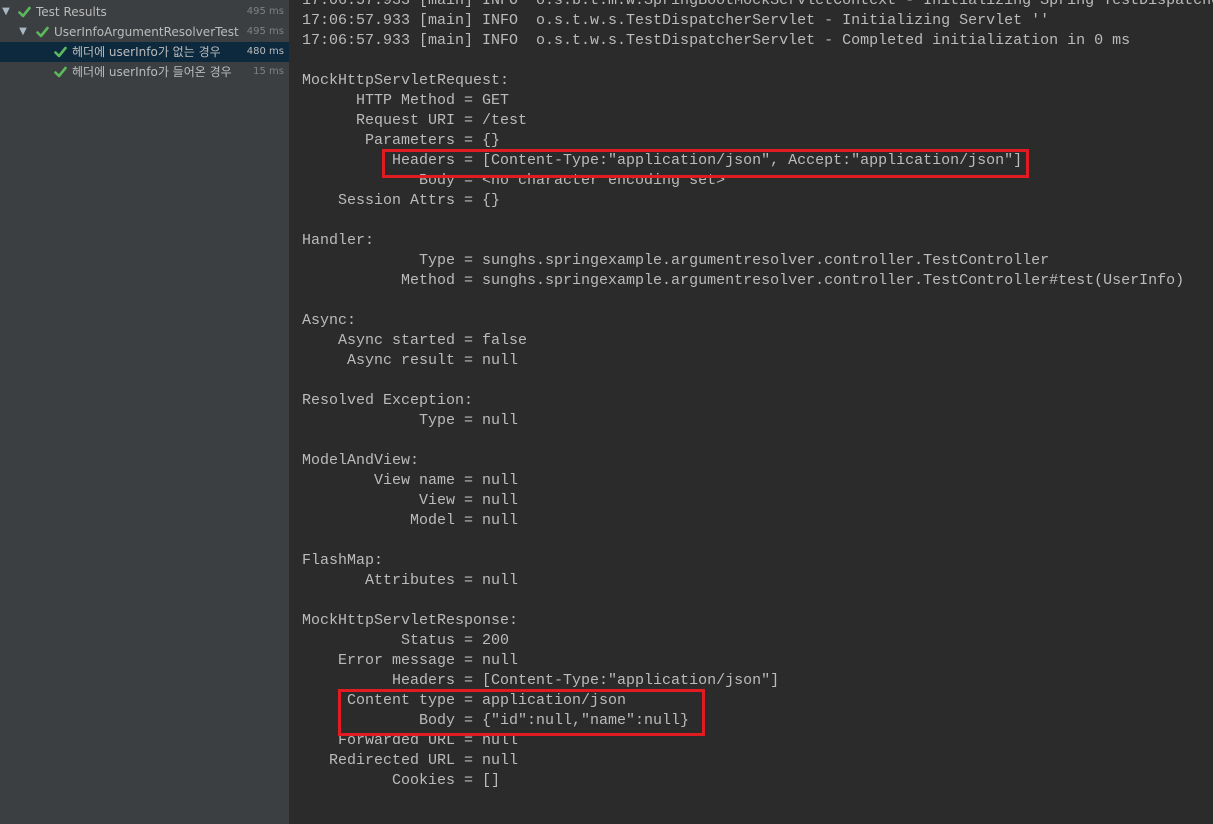  Describe the element at coordinates (415, 340) in the screenshot. I see `console-line: Async started = false` at that location.